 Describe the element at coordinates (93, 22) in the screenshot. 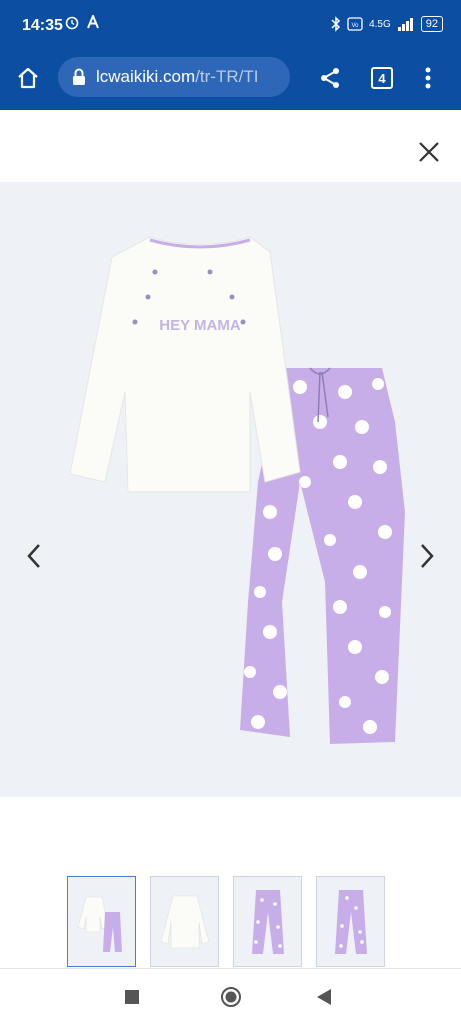

I see `a-icon` at that location.